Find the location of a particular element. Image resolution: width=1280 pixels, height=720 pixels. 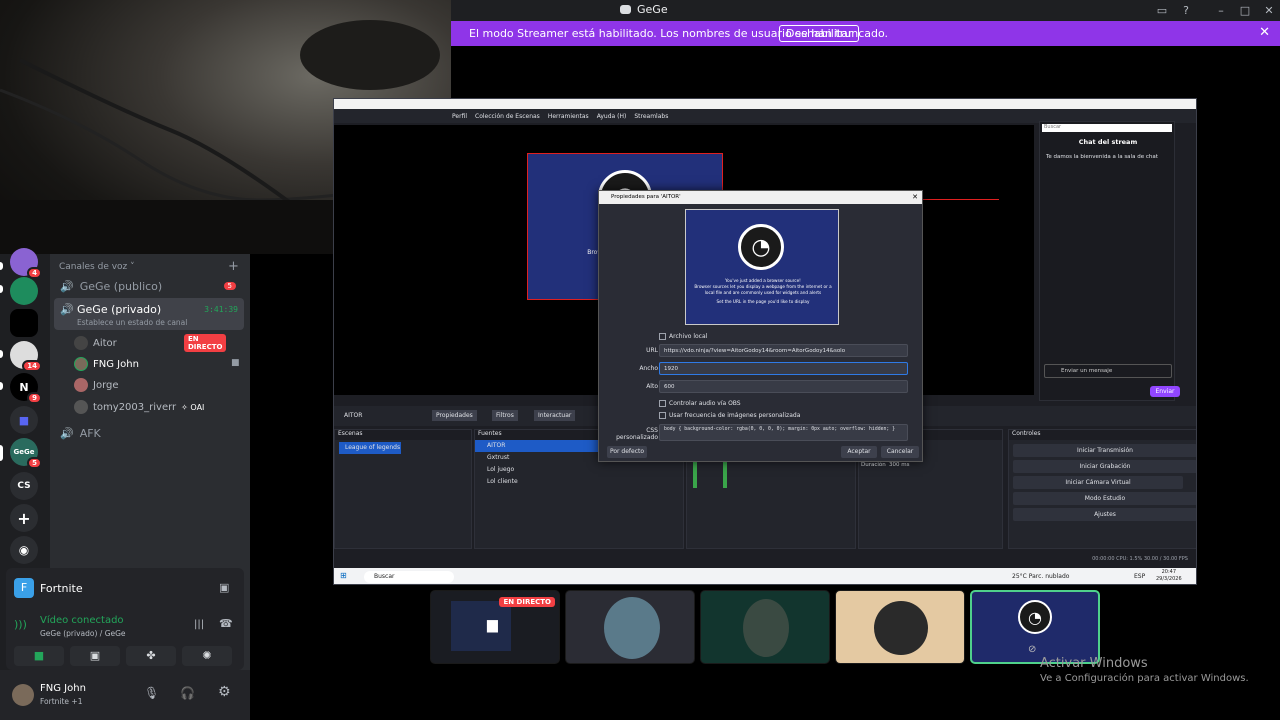

menu-item: Herramientas is located at coordinates (568, 116).